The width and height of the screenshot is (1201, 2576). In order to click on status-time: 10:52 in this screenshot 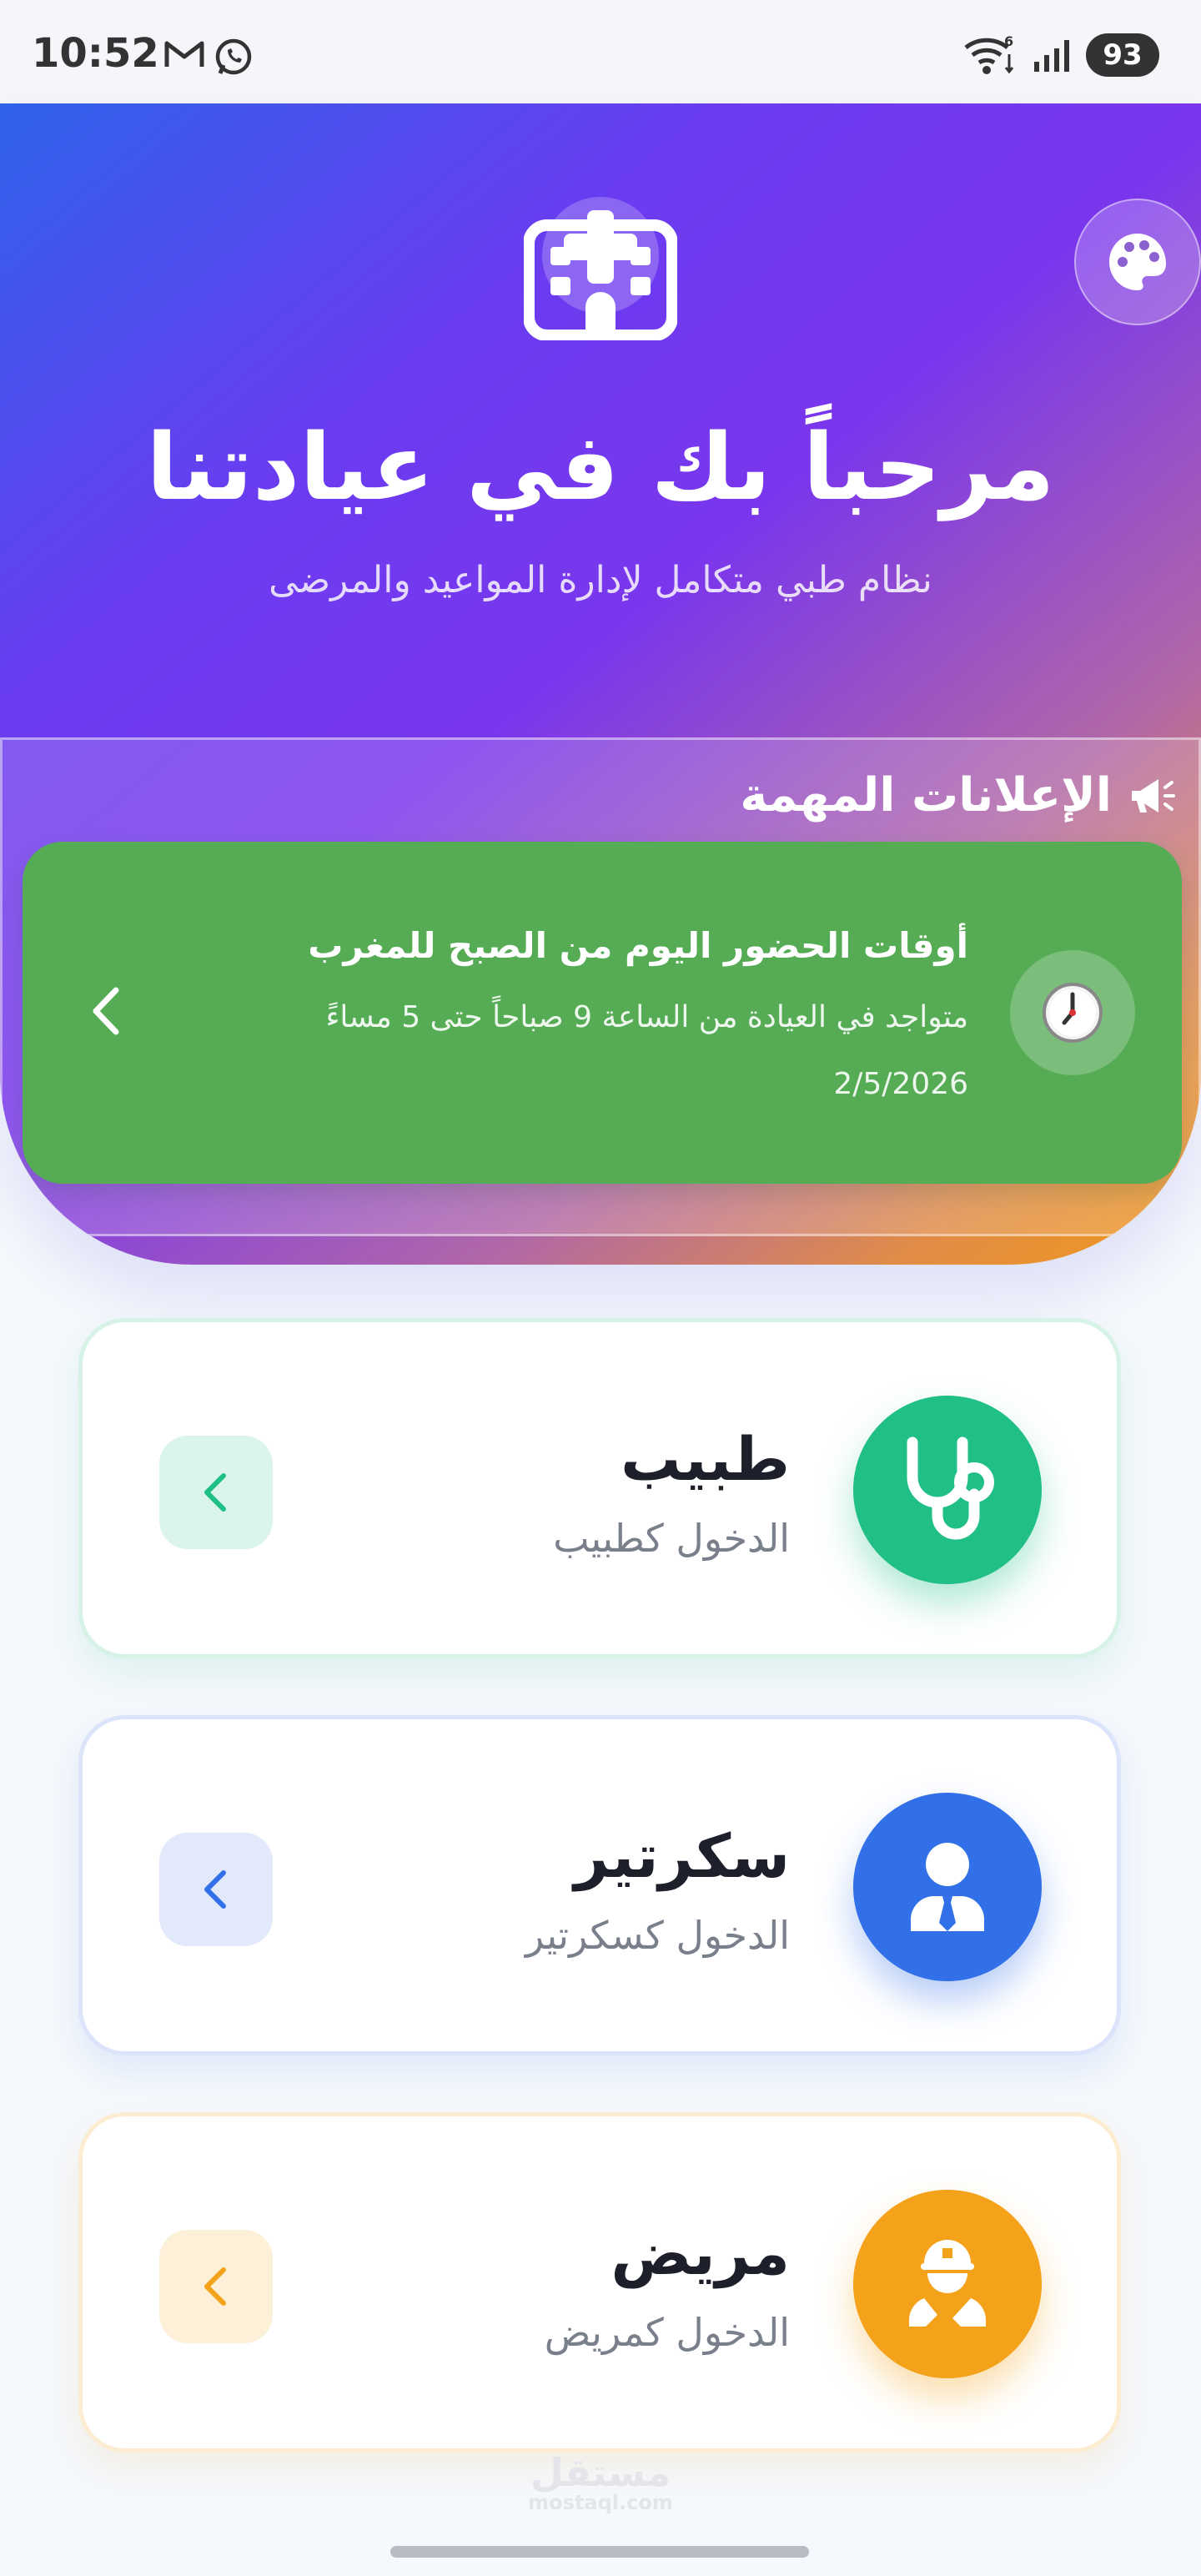, I will do `click(96, 53)`.